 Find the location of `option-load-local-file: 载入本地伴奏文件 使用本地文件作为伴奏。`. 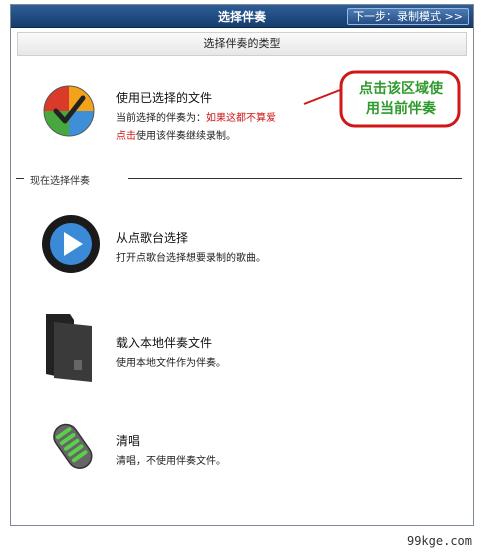

option-load-local-file: 载入本地伴奏文件 使用本地文件作为伴奏。 is located at coordinates (180, 347).